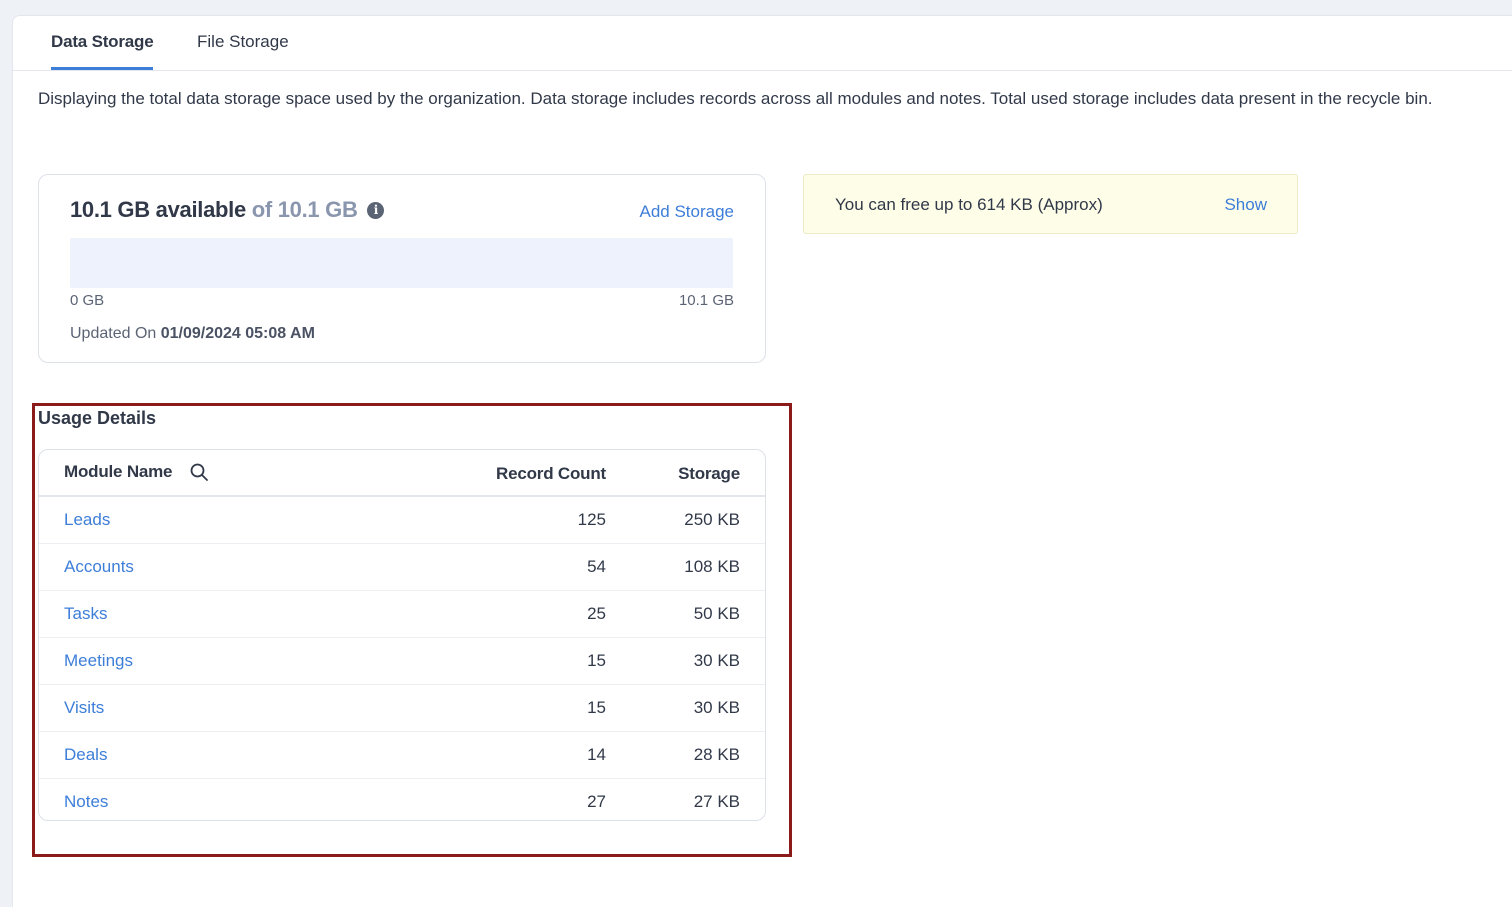  I want to click on bar-min-label: 0 GB, so click(87, 300).